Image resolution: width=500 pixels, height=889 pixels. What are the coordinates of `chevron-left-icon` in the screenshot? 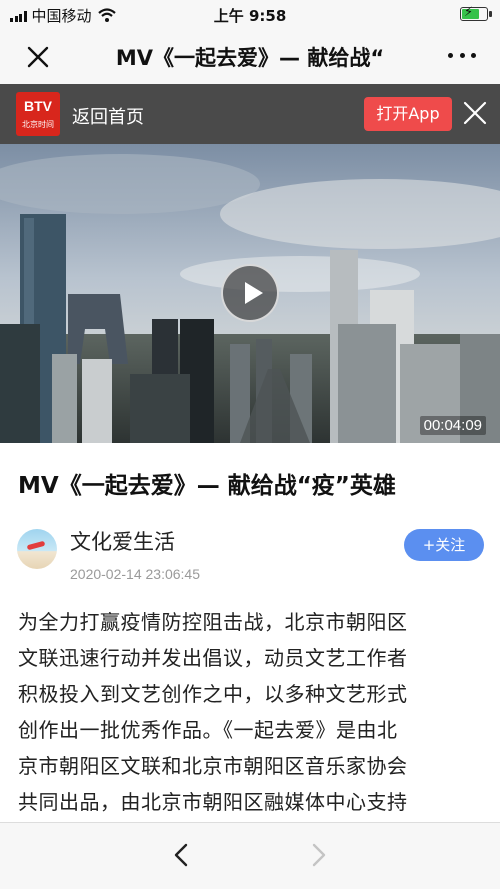 It's located at (182, 855).